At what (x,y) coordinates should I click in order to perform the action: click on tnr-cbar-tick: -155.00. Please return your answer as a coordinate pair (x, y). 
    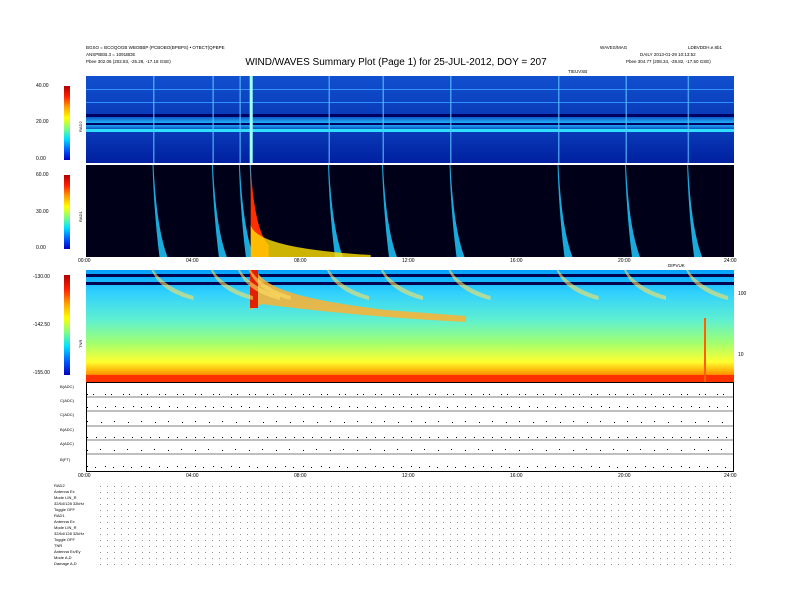
    Looking at the image, I should click on (41, 373).